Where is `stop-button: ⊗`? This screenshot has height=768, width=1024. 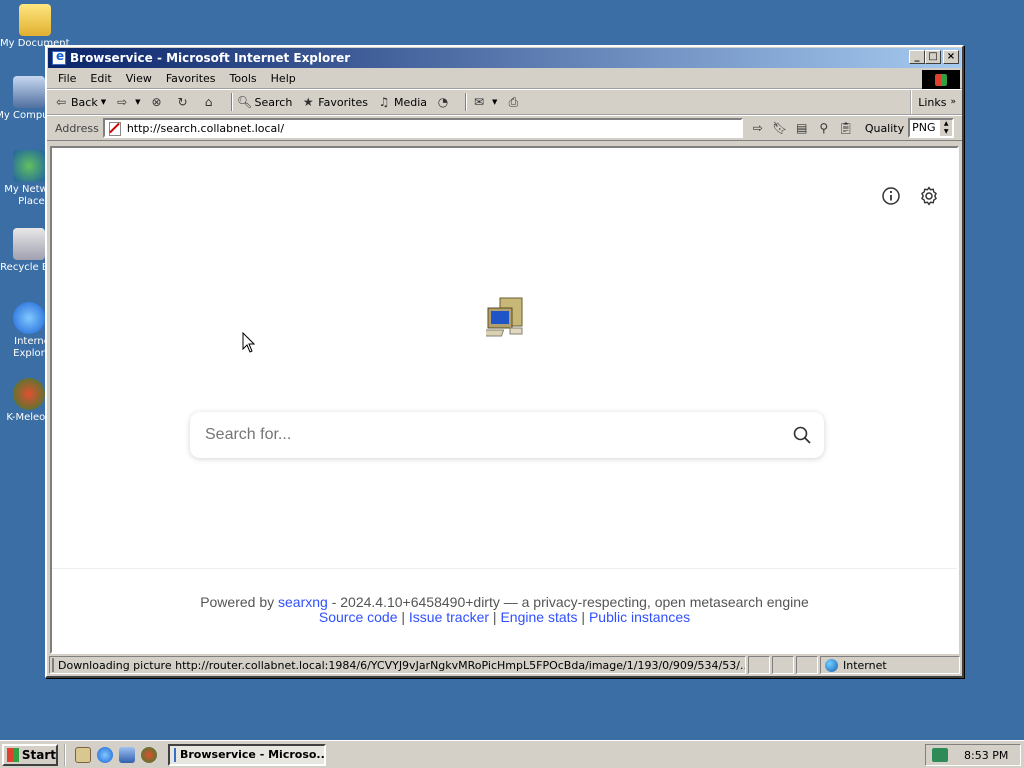
stop-button: ⊗ is located at coordinates (158, 102).